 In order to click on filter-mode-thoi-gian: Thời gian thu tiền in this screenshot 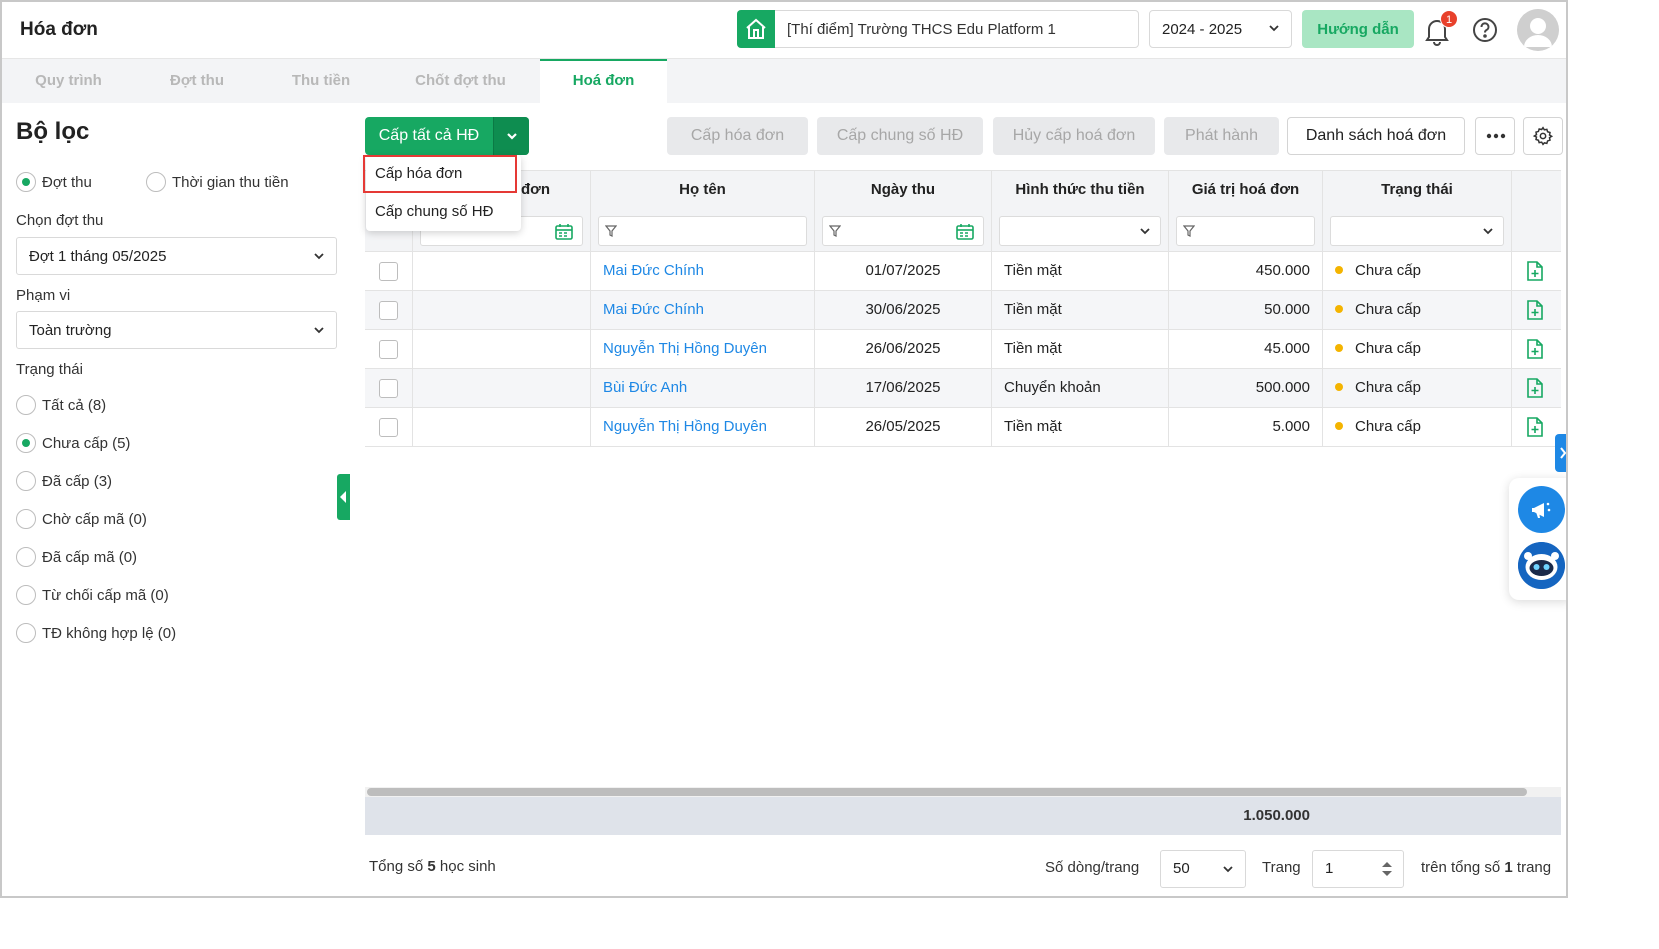, I will do `click(217, 182)`.